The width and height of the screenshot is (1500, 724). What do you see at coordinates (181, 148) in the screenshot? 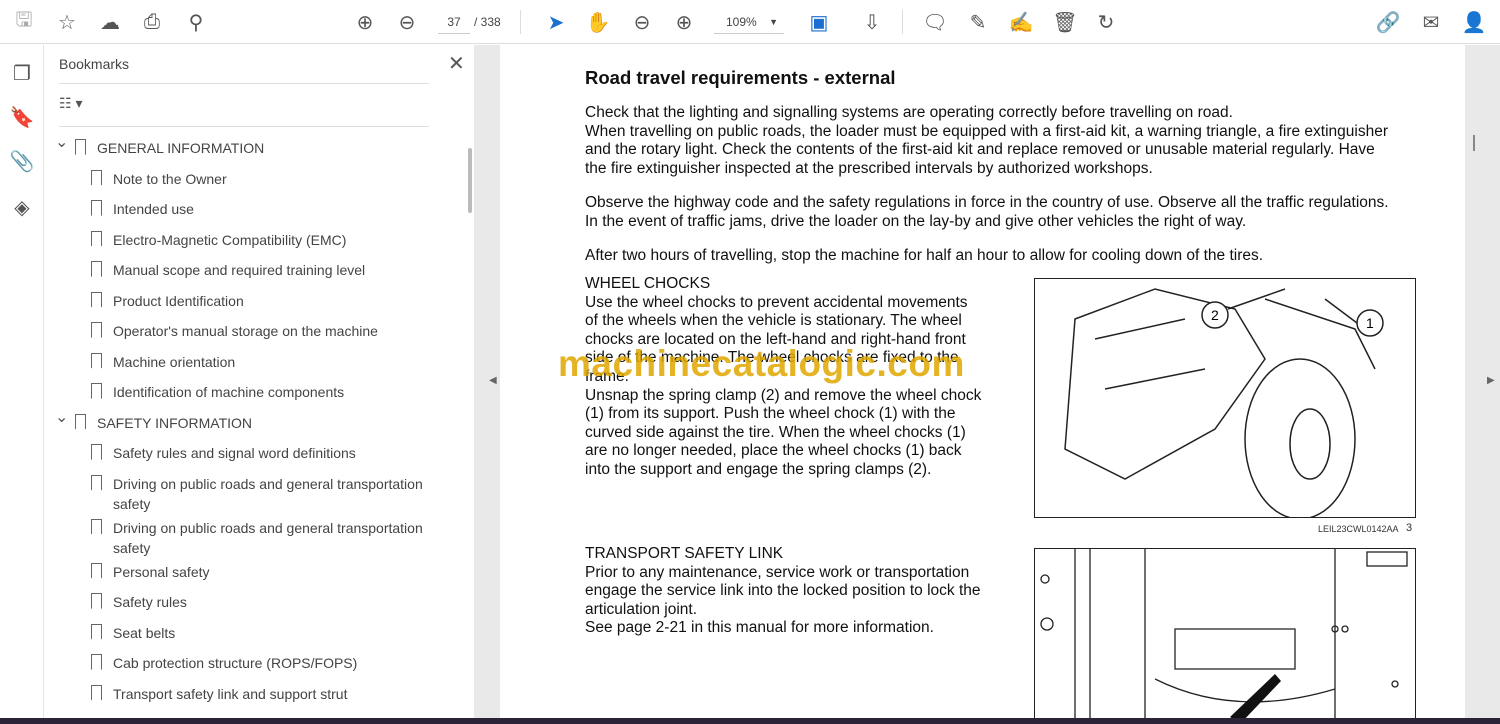
I see `bookmark-label: GENERAL INFORMATION` at bounding box center [181, 148].